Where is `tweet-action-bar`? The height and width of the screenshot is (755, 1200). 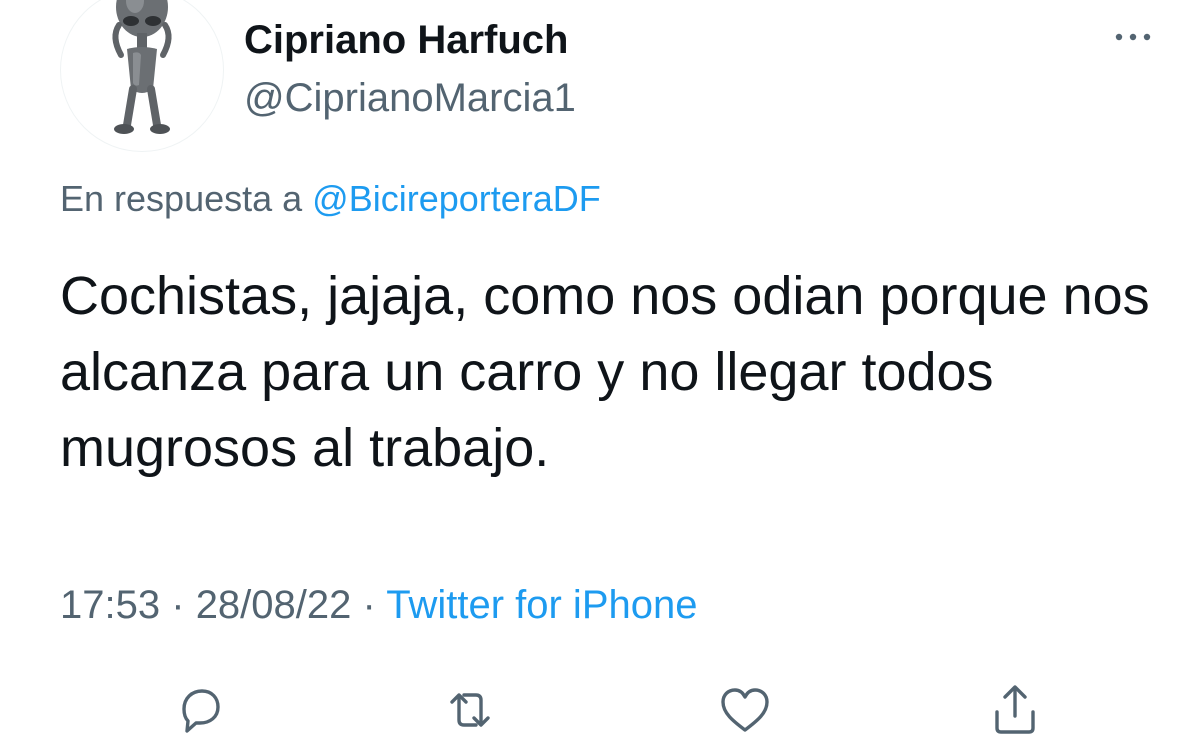 tweet-action-bar is located at coordinates (600, 710).